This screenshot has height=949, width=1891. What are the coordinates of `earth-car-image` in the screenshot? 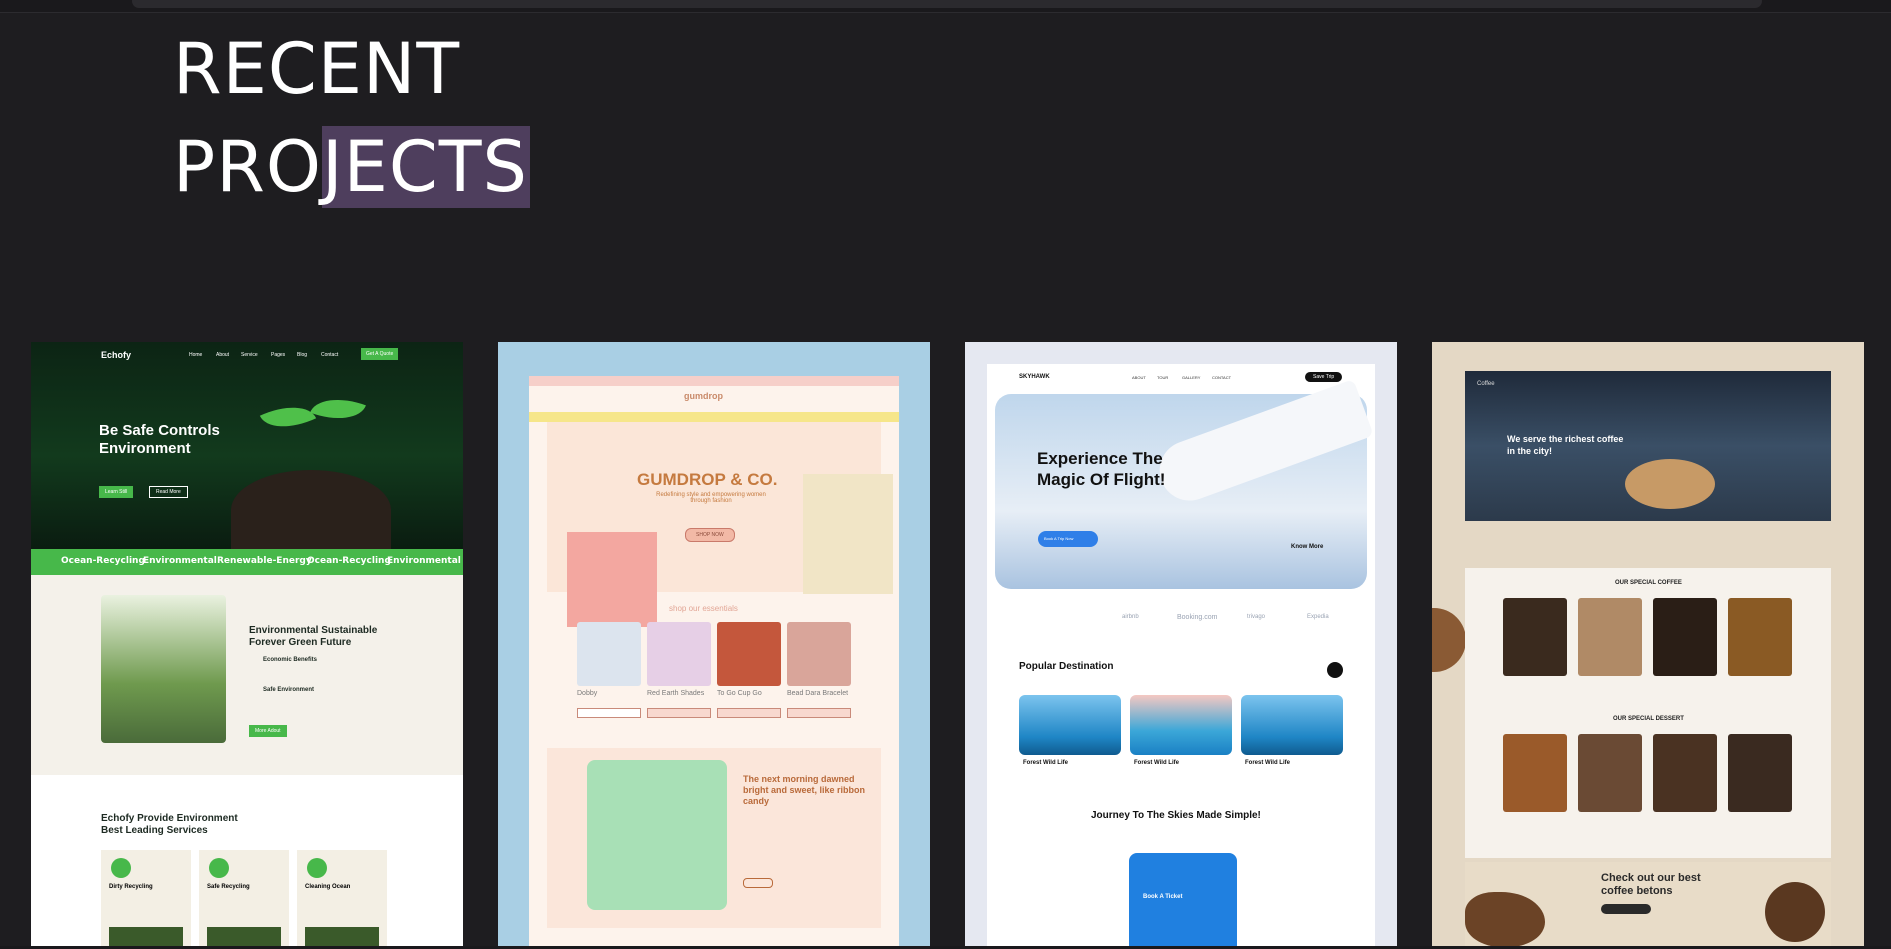 It's located at (163, 669).